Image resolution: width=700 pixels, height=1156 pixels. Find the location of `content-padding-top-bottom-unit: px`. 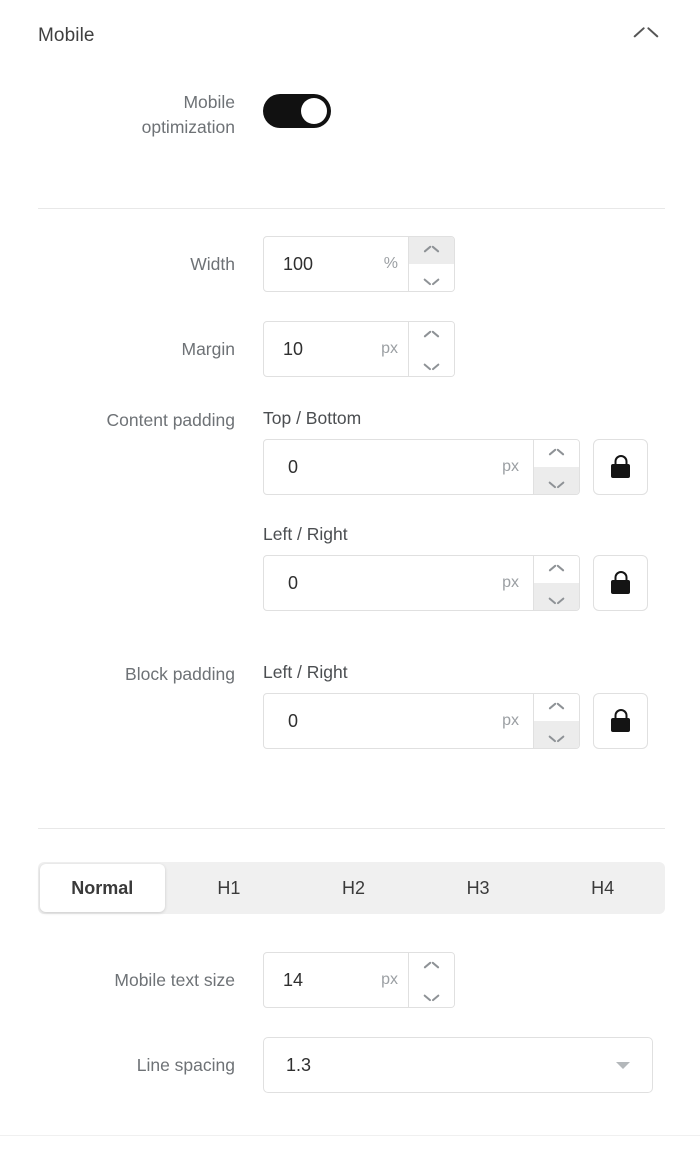

content-padding-top-bottom-unit: px is located at coordinates (510, 466).